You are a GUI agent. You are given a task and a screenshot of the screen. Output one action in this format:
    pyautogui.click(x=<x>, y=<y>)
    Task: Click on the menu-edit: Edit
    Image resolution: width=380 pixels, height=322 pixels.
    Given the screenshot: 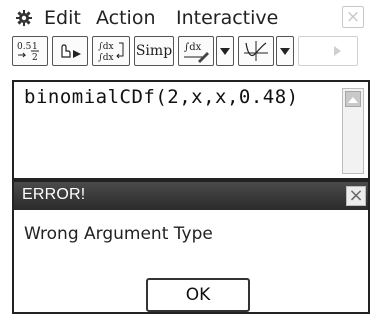 What is the action you would take?
    pyautogui.click(x=62, y=18)
    